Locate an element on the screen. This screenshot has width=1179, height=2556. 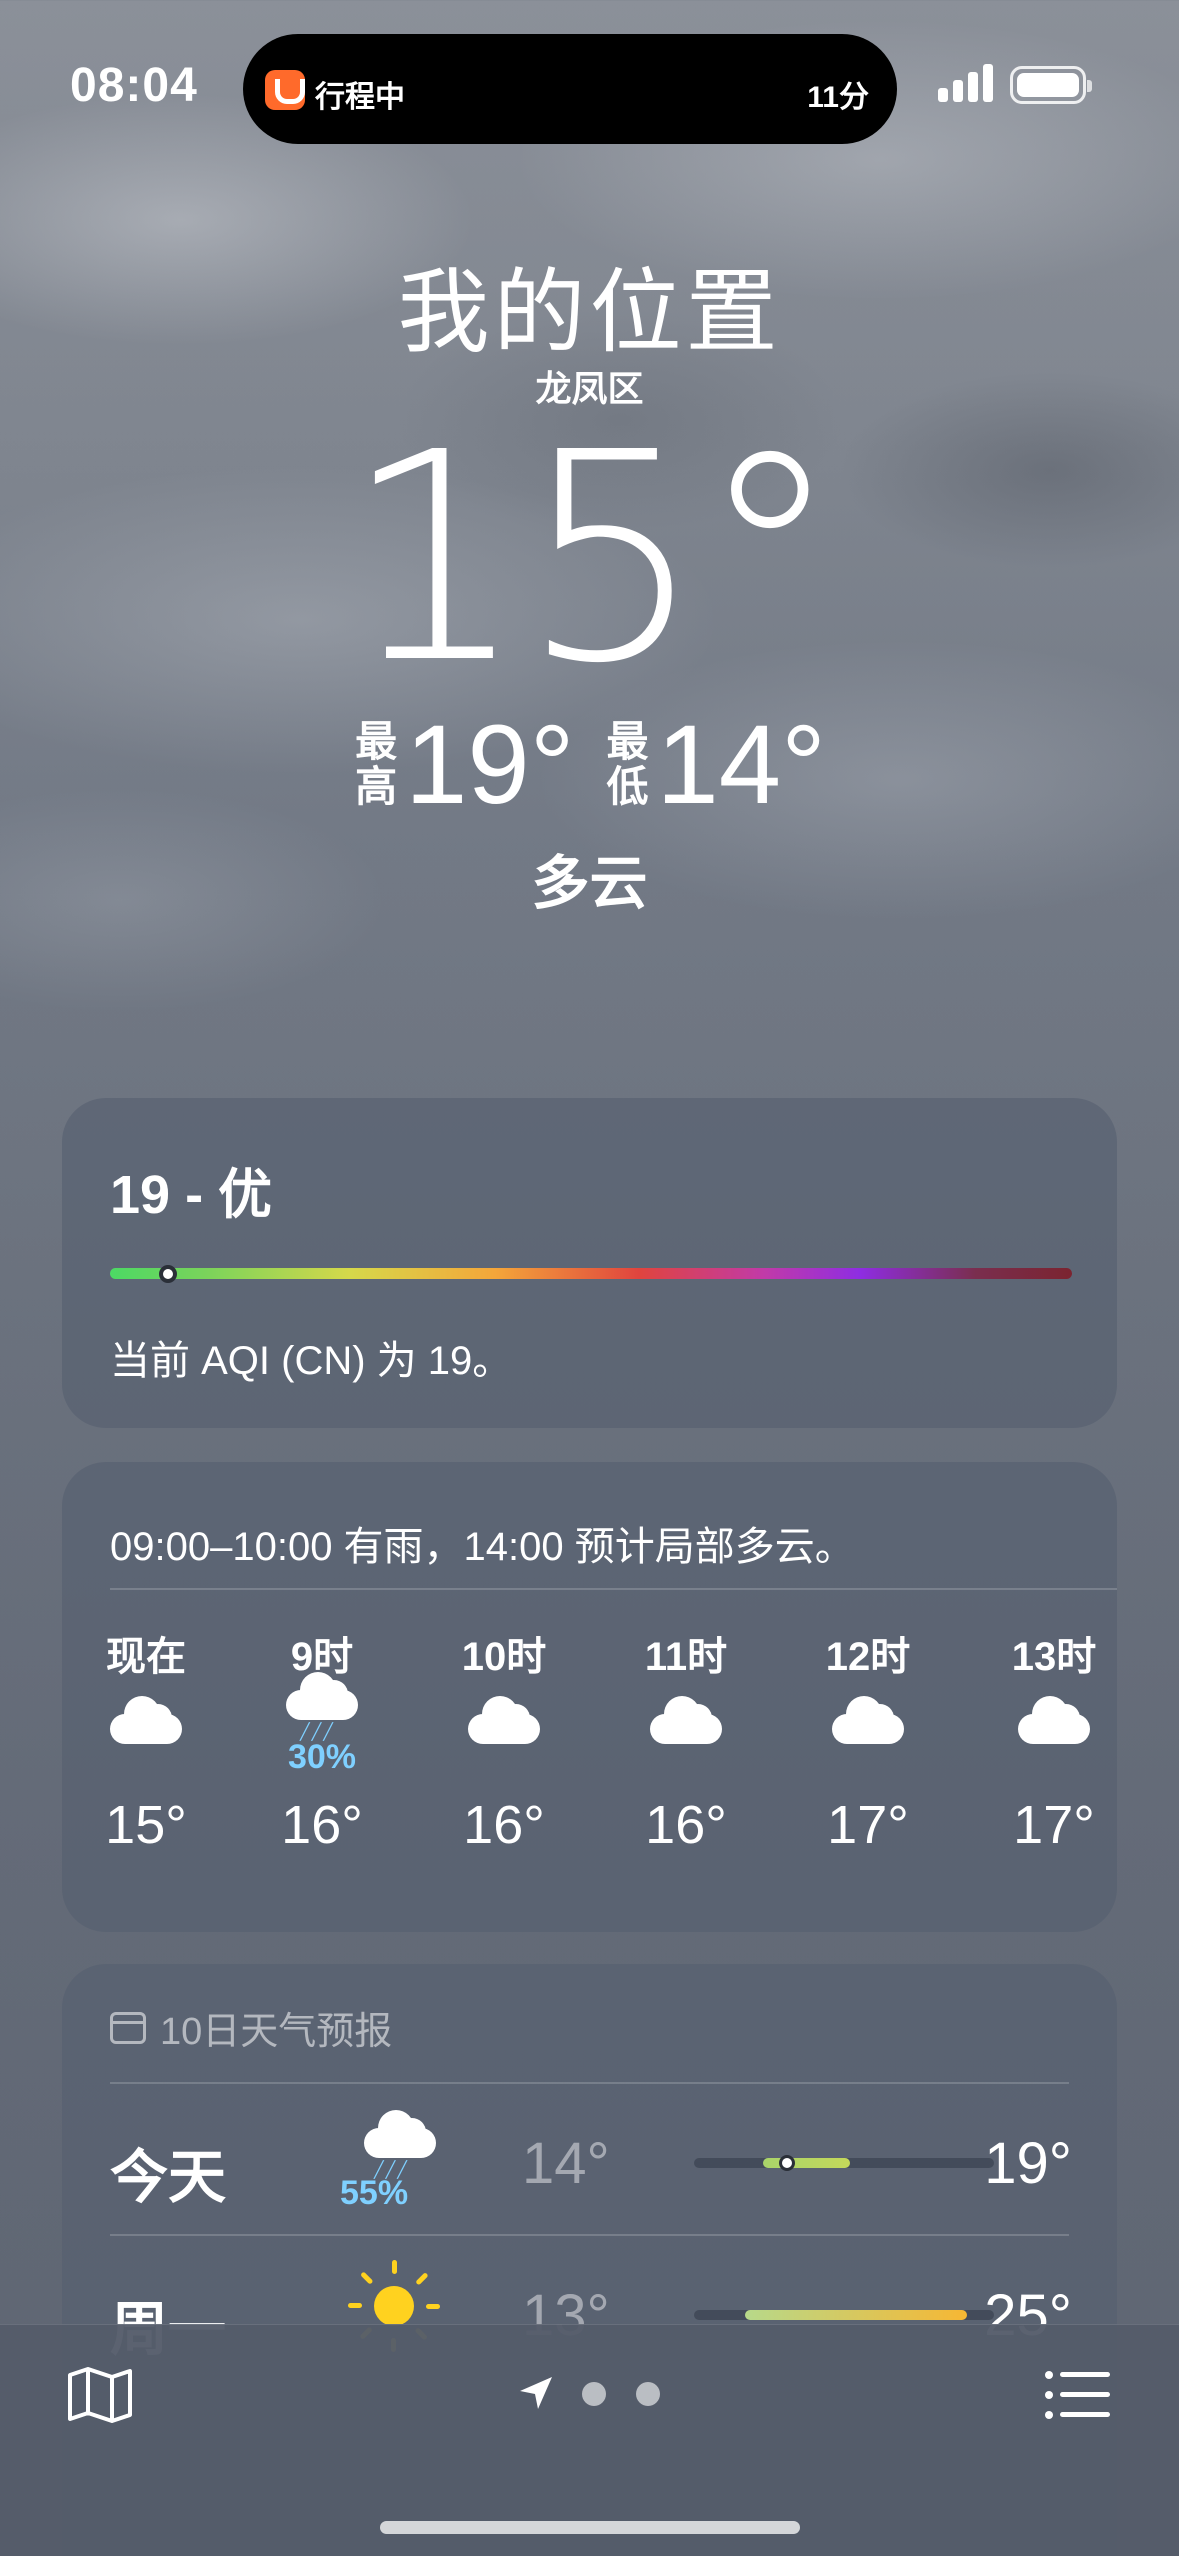
dynamic-island: 行程中 11分 is located at coordinates (570, 89).